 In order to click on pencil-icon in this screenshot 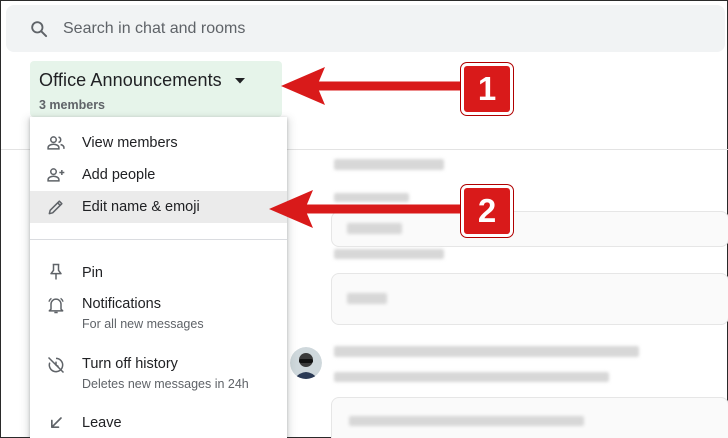, I will do `click(55, 207)`.